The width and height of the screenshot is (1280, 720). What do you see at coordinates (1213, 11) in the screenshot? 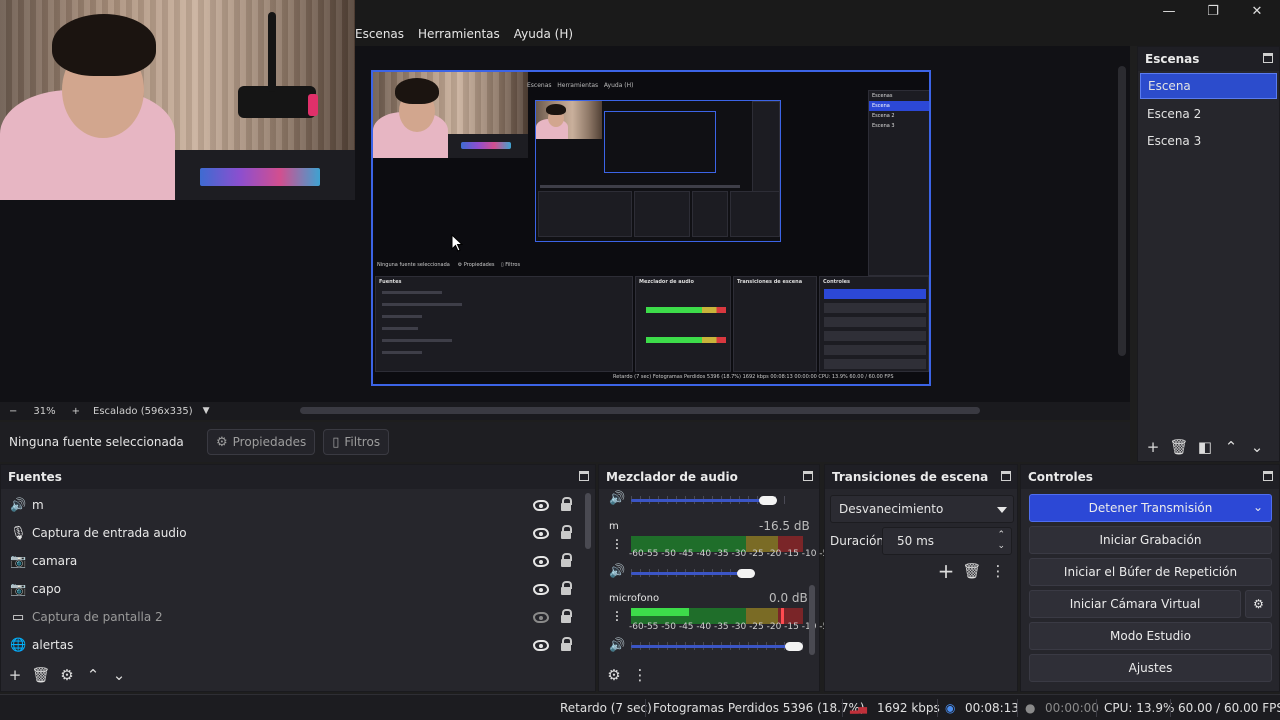
I see `maximize-button: ❐` at bounding box center [1213, 11].